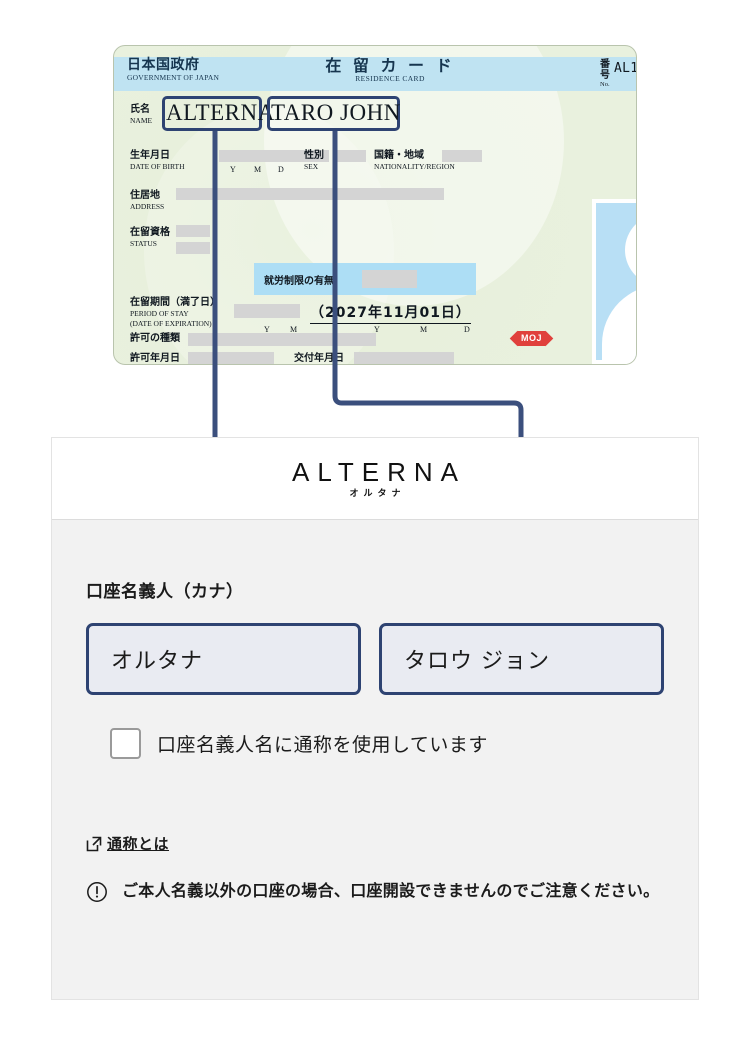 The height and width of the screenshot is (1046, 750). What do you see at coordinates (150, 155) in the screenshot?
I see `card-field-dob-ja: 生年月日` at bounding box center [150, 155].